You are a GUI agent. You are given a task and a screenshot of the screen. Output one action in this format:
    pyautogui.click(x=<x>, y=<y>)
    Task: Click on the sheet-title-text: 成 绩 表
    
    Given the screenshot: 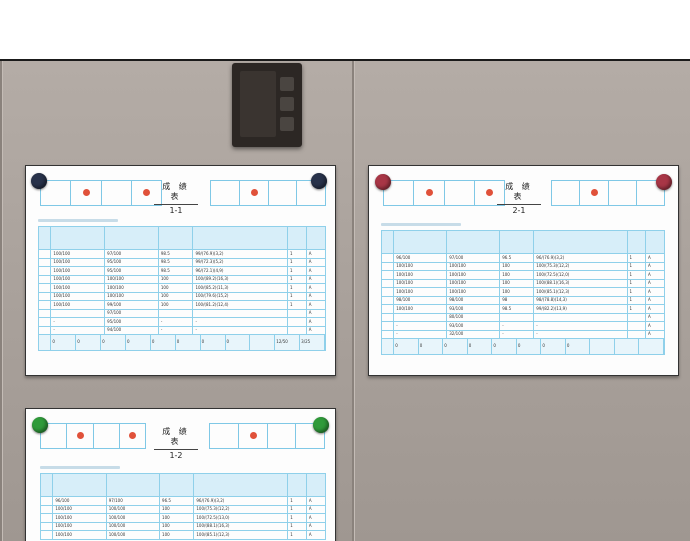 What is the action you would take?
    pyautogui.click(x=176, y=436)
    